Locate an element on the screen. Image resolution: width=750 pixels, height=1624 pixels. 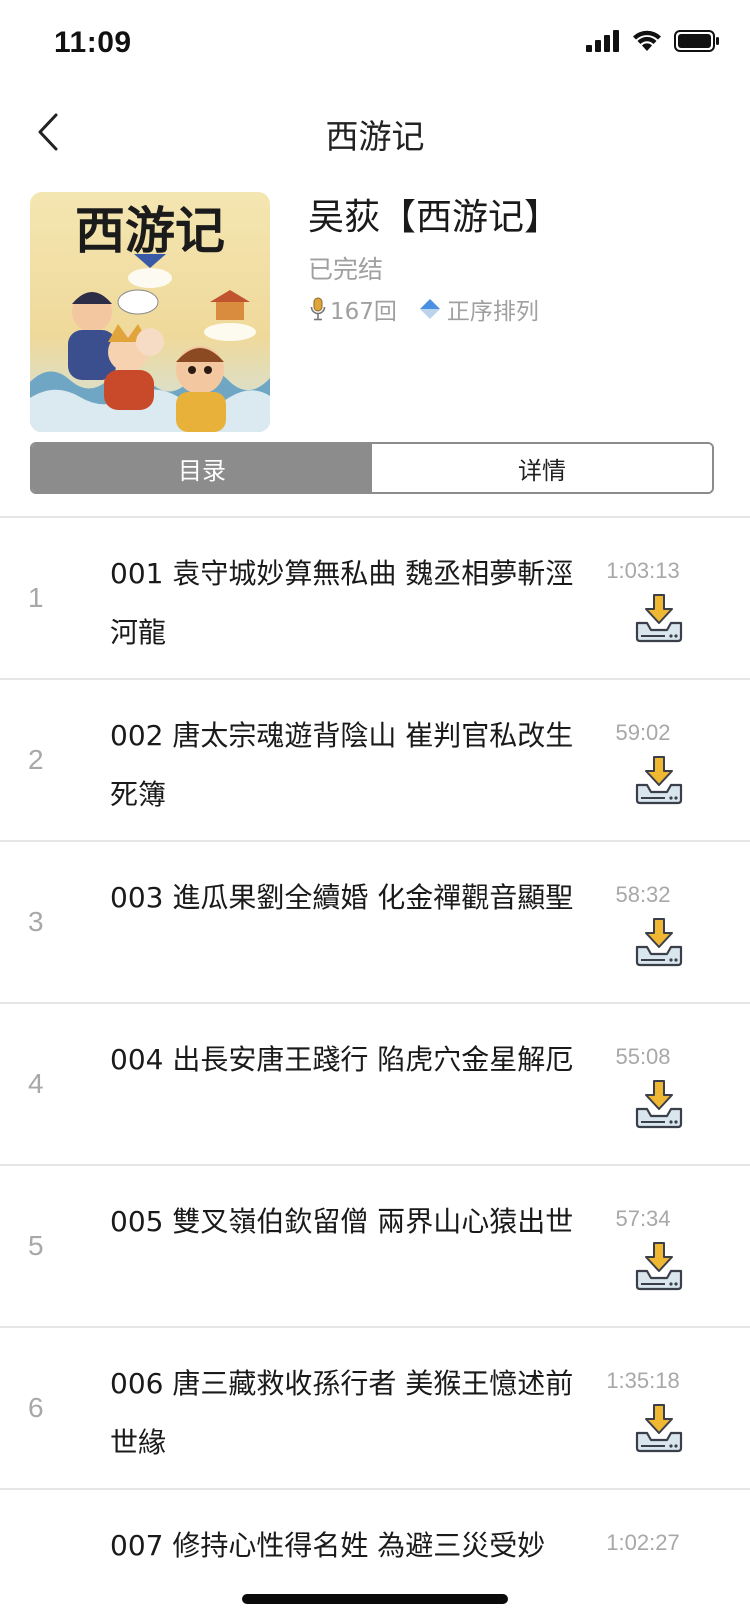
chapter-row: 3 003 進瓜果劉全續婚 化金禪觀音顯聖 58:32 is located at coordinates (375, 923).